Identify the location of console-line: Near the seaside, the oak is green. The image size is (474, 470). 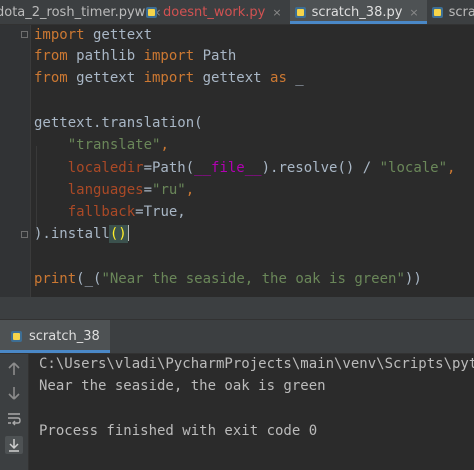
(182, 386).